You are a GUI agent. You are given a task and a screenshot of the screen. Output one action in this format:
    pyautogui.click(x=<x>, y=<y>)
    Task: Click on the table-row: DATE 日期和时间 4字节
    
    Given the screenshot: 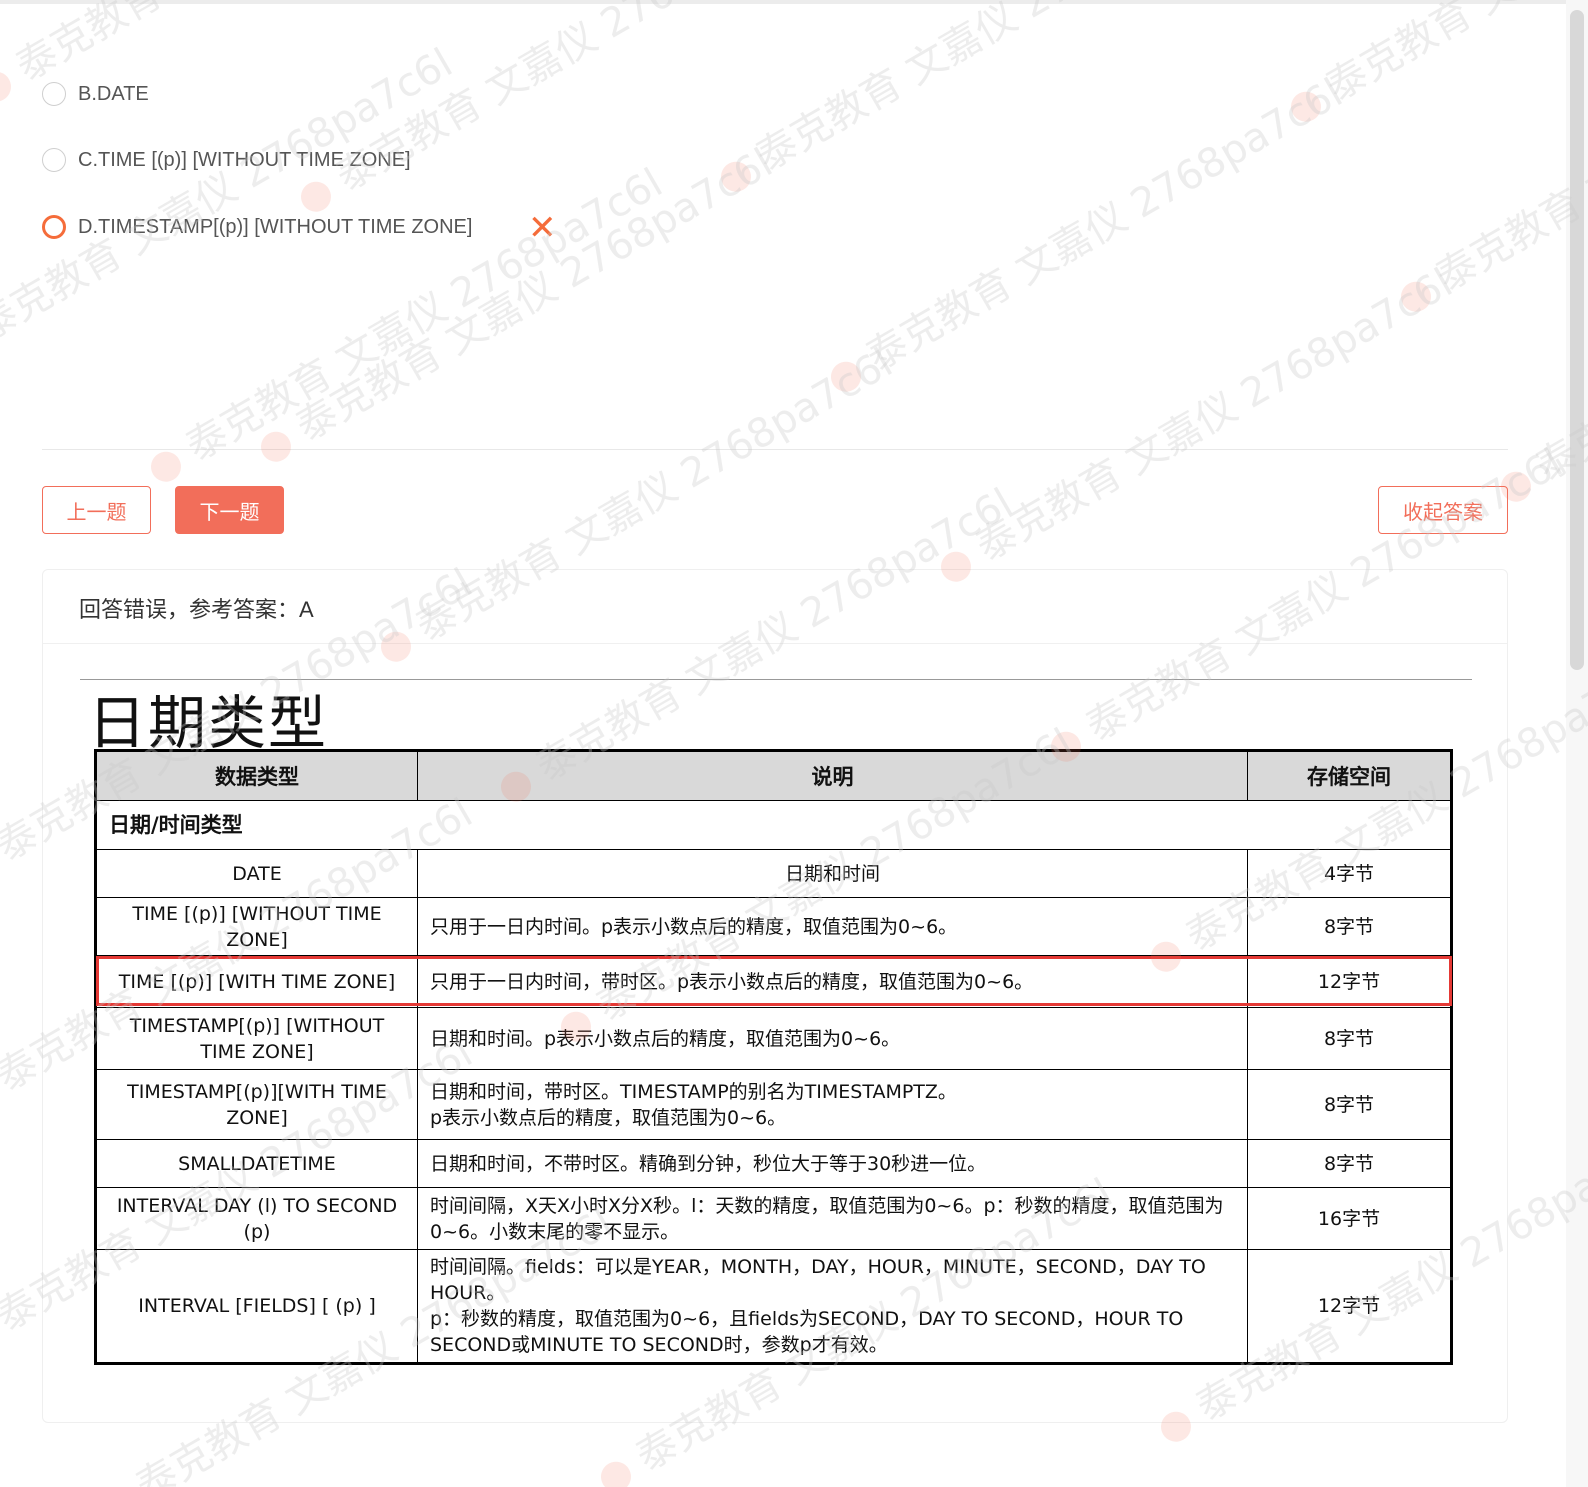 What is the action you would take?
    pyautogui.click(x=773, y=873)
    